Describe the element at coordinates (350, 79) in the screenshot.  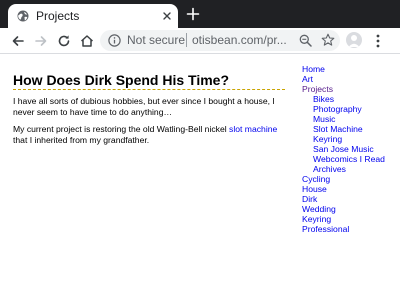
I see `nav-art: Art` at that location.